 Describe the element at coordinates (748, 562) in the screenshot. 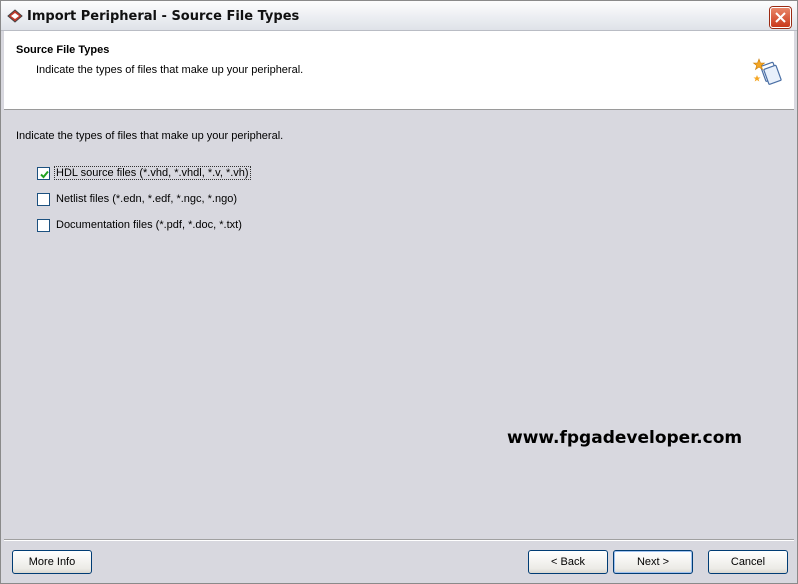

I see `cancel-button: Cancel` at that location.